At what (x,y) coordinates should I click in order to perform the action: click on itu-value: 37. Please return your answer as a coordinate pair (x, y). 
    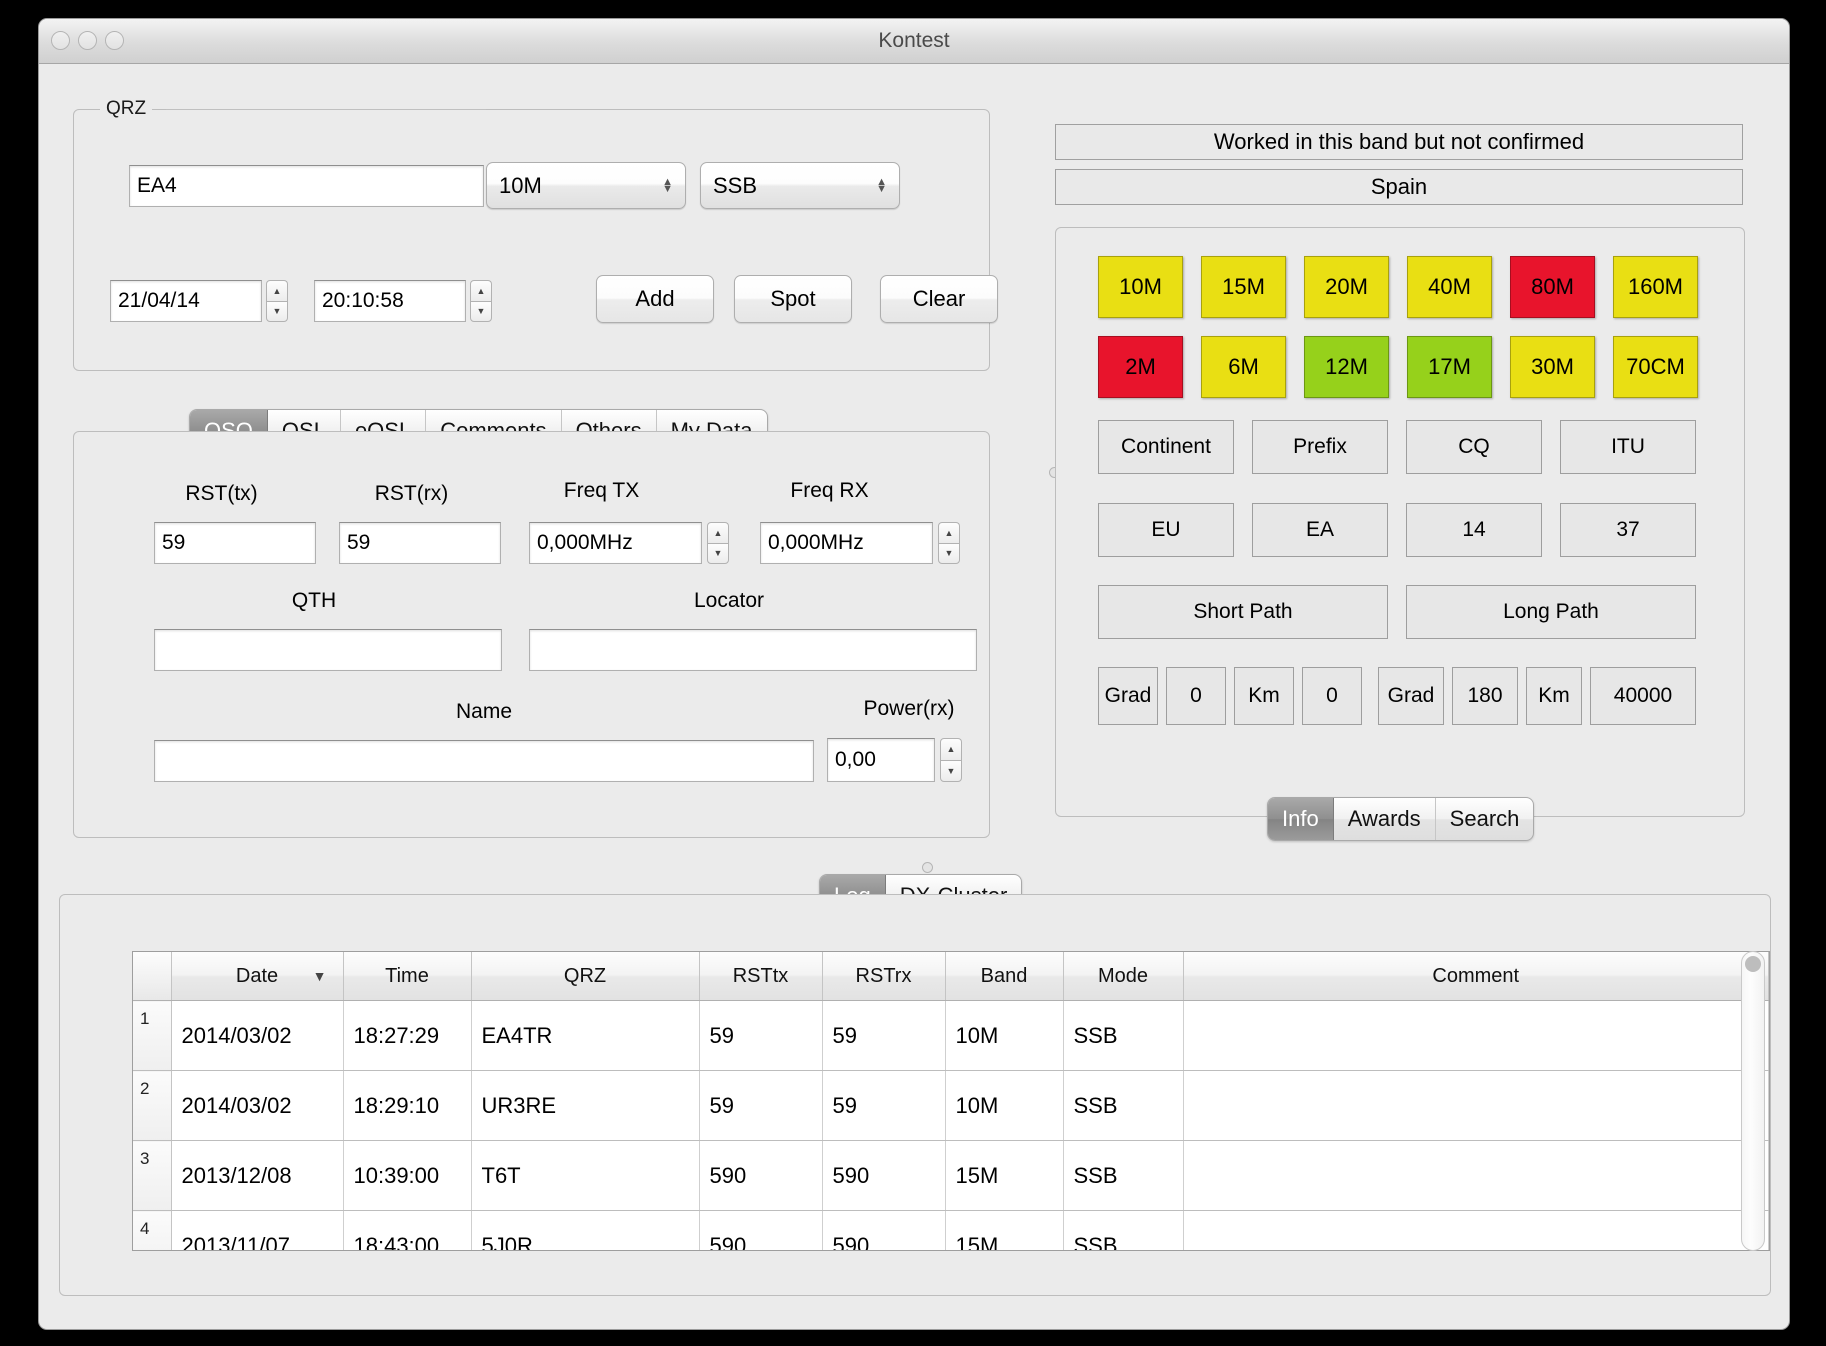
    Looking at the image, I should click on (1628, 530).